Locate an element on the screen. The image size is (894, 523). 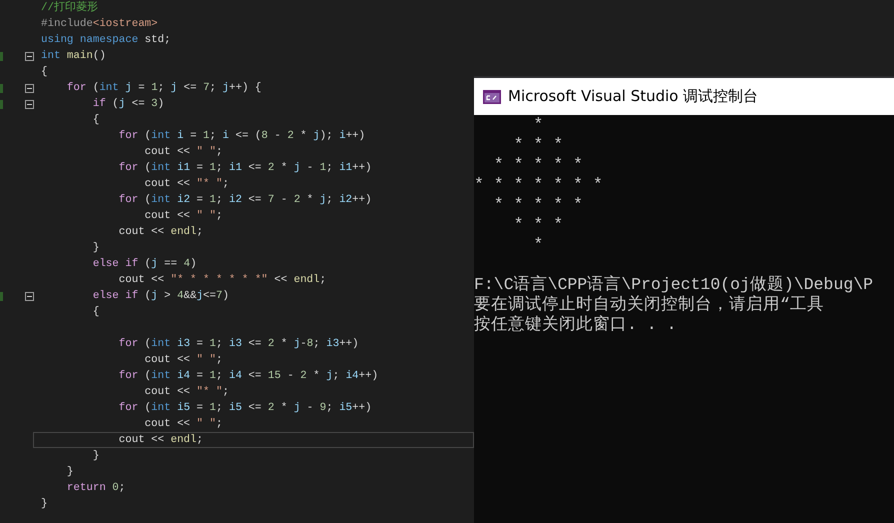
code-line: for (int i4 = 1; i4 <= 15 - 2 * j; i4++) is located at coordinates (248, 376).